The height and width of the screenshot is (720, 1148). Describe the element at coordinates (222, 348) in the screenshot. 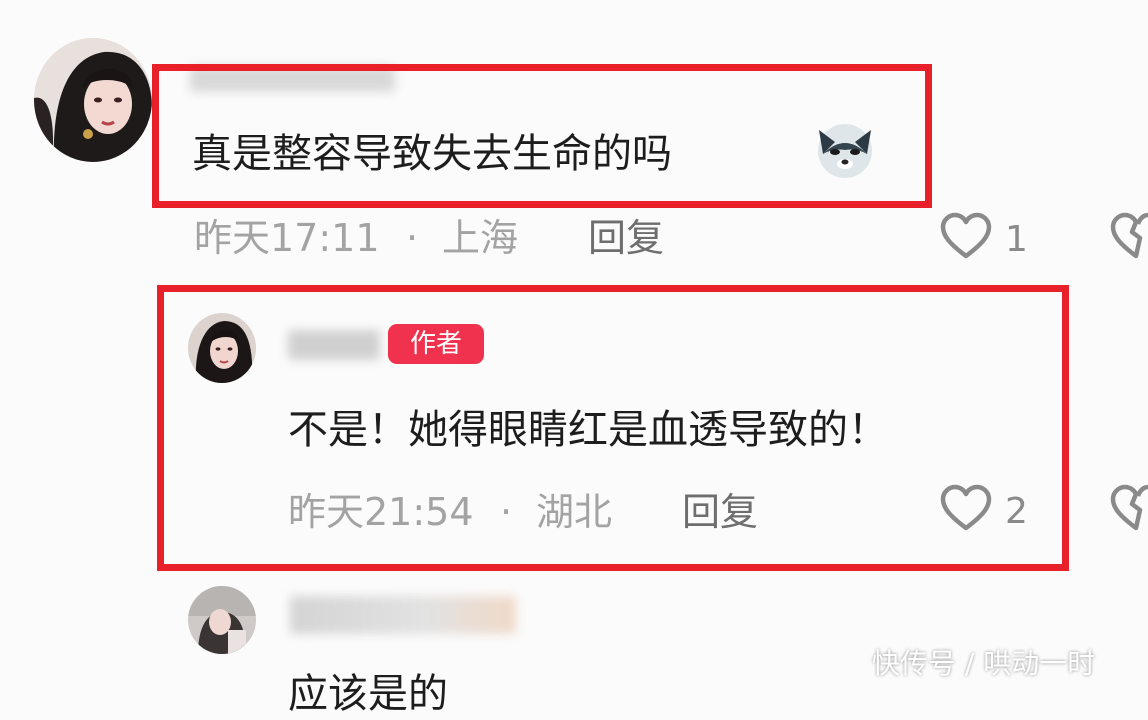

I see `author-avatar` at that location.